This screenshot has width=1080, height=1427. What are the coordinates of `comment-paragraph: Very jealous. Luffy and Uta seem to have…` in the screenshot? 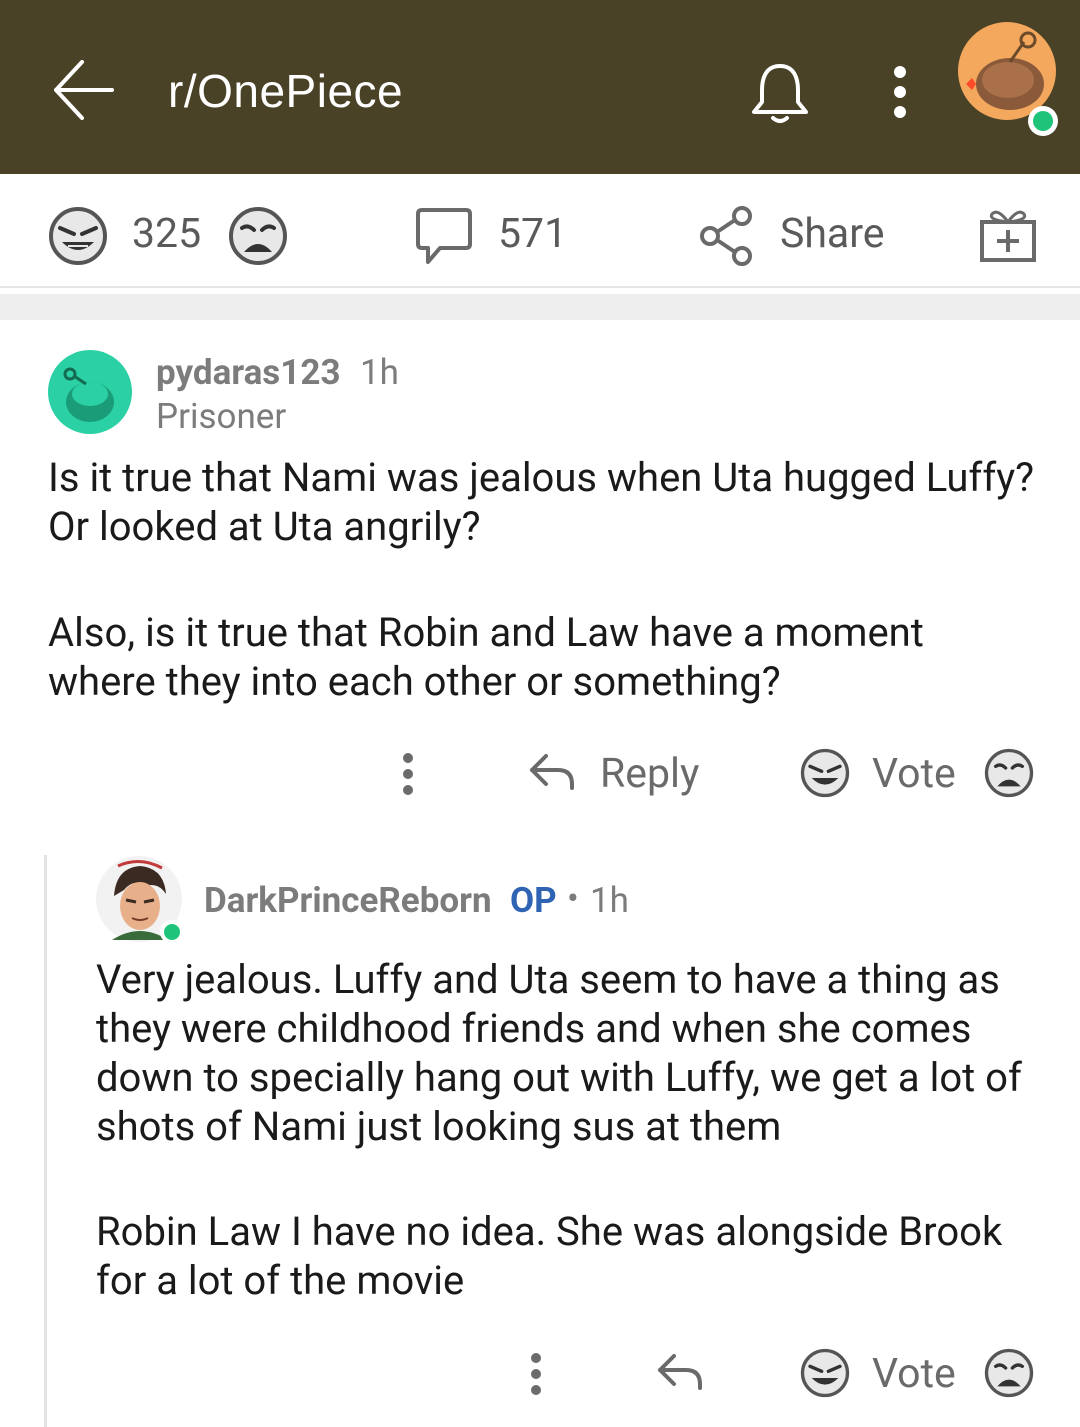 It's located at (559, 1053).